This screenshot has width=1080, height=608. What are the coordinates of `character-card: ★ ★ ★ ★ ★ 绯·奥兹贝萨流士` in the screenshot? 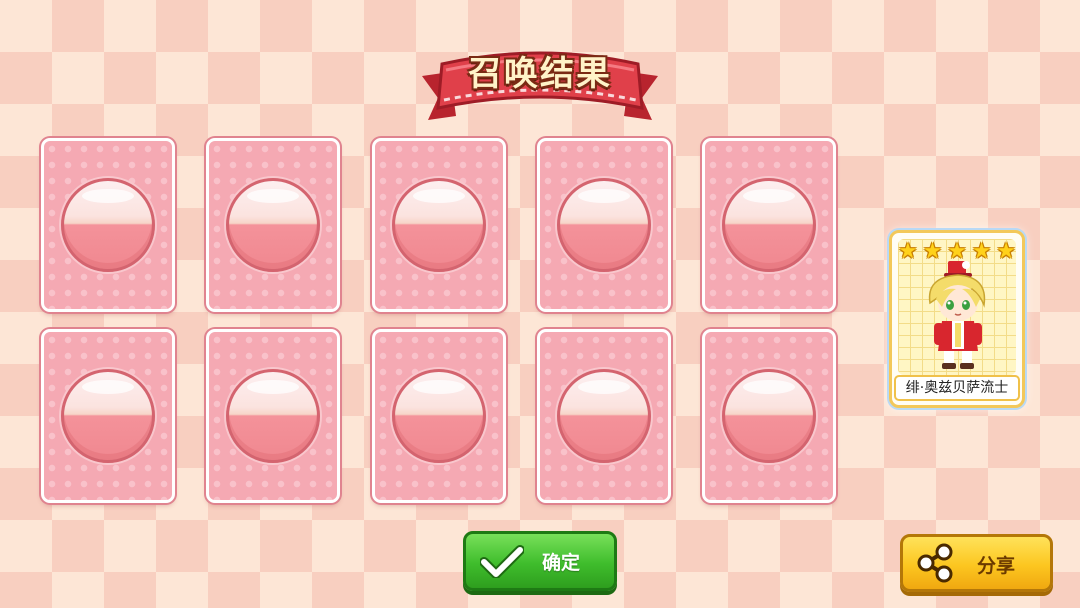 It's located at (957, 319).